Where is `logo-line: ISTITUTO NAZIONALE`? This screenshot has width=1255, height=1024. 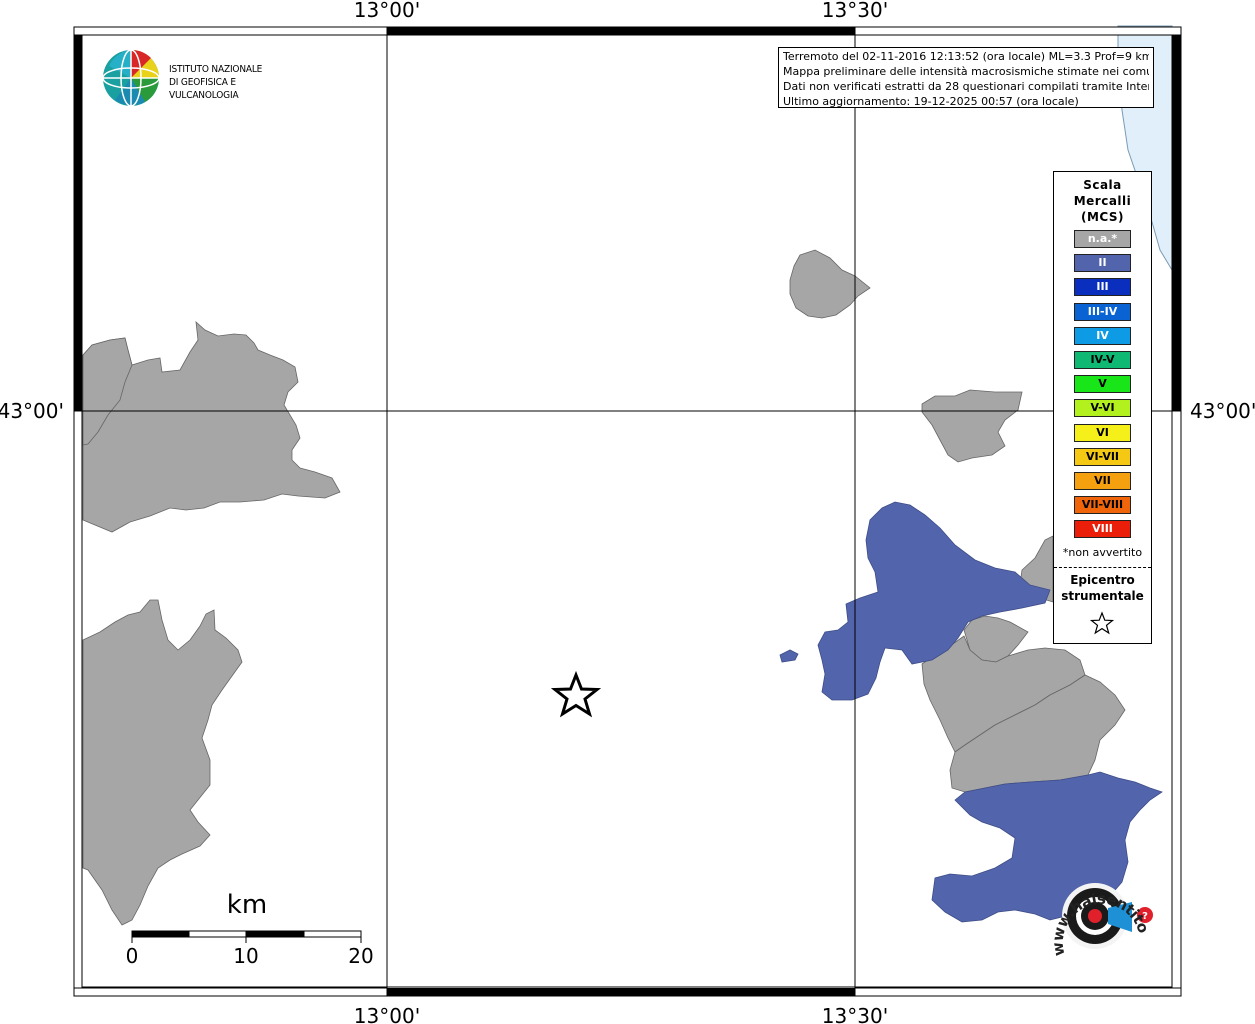
logo-line: ISTITUTO NAZIONALE is located at coordinates (216, 69).